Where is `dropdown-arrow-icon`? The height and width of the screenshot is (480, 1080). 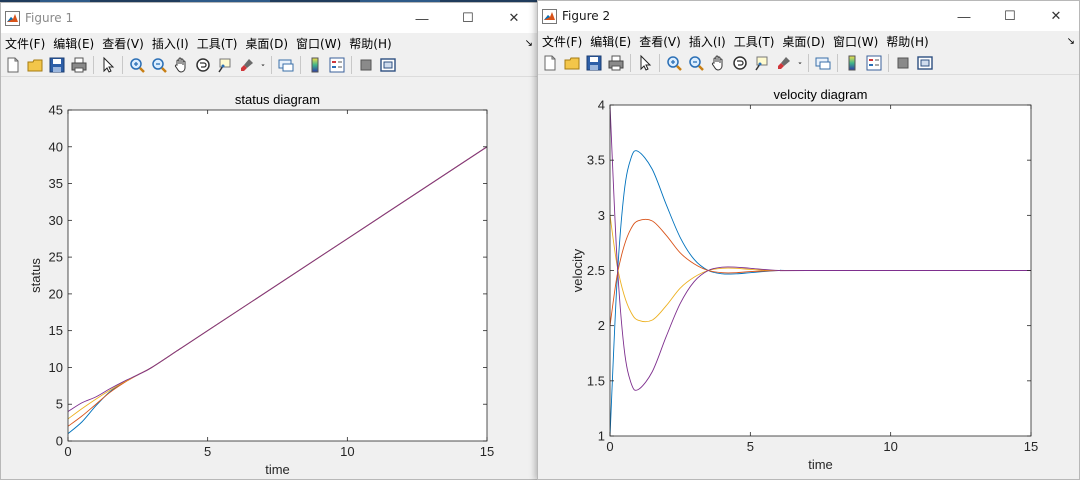
dropdown-arrow-icon is located at coordinates (800, 62).